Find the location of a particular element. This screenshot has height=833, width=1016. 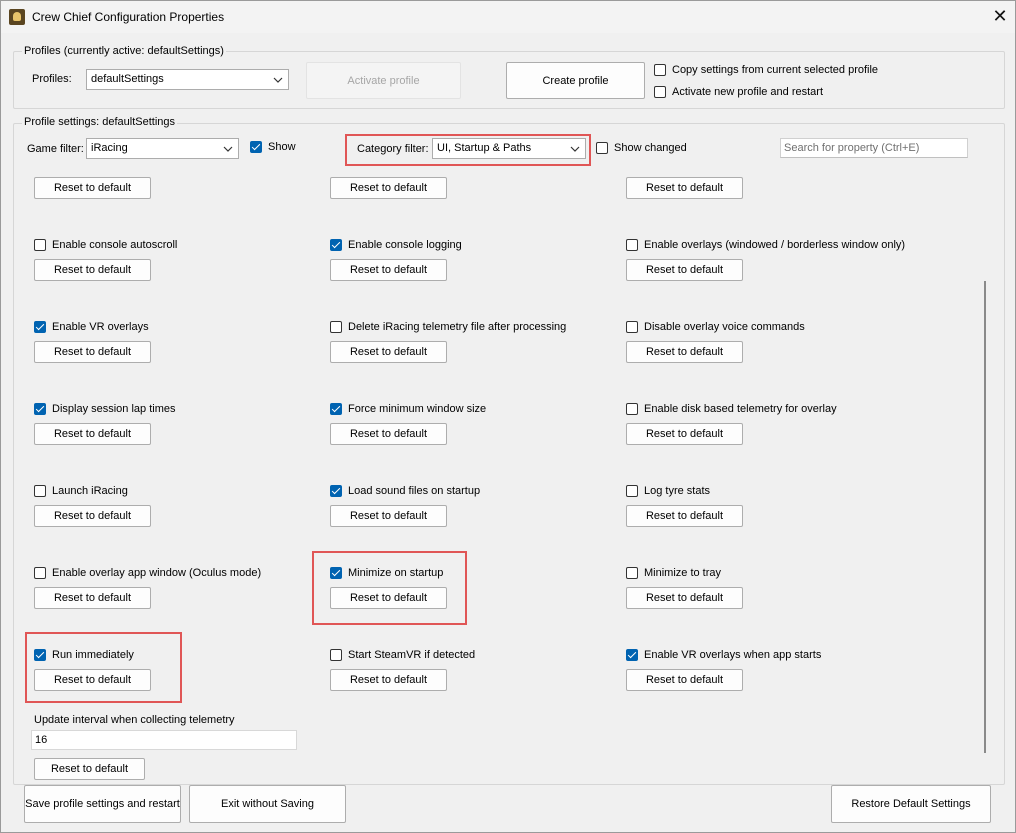

profile-settings-group-label: Profile settings: defaultSettings is located at coordinates (100, 122).